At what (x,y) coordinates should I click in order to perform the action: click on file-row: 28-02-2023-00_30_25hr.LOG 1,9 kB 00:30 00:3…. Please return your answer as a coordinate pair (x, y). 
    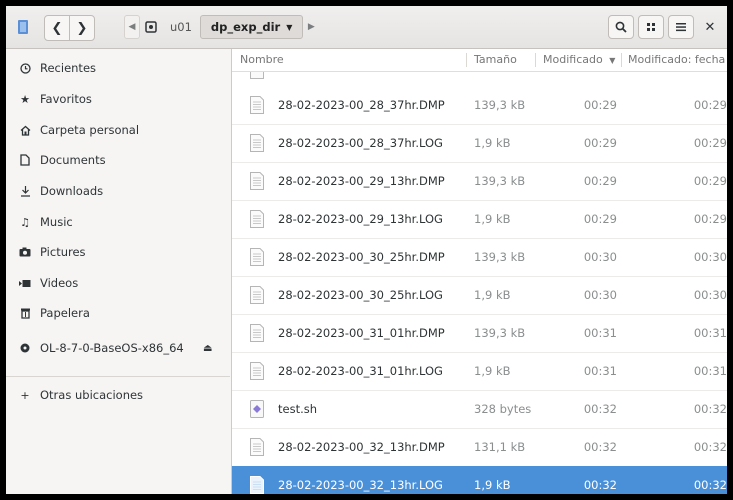
    Looking at the image, I should click on (479, 295).